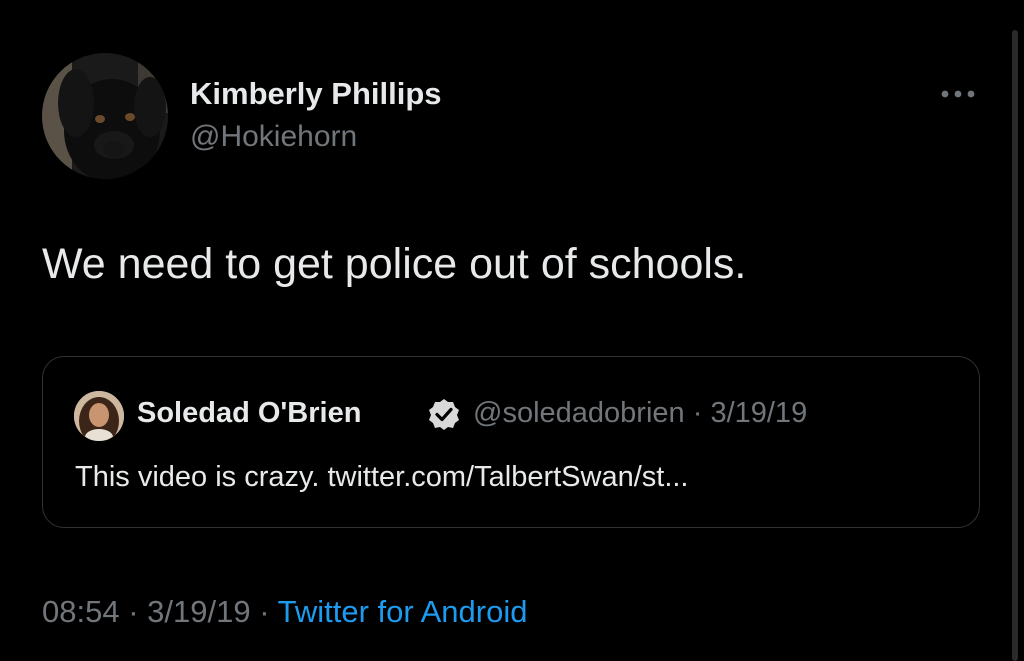 This screenshot has width=1024, height=661. Describe the element at coordinates (579, 413) in the screenshot. I see `quoted-author-handle: @soledadobrien` at that location.